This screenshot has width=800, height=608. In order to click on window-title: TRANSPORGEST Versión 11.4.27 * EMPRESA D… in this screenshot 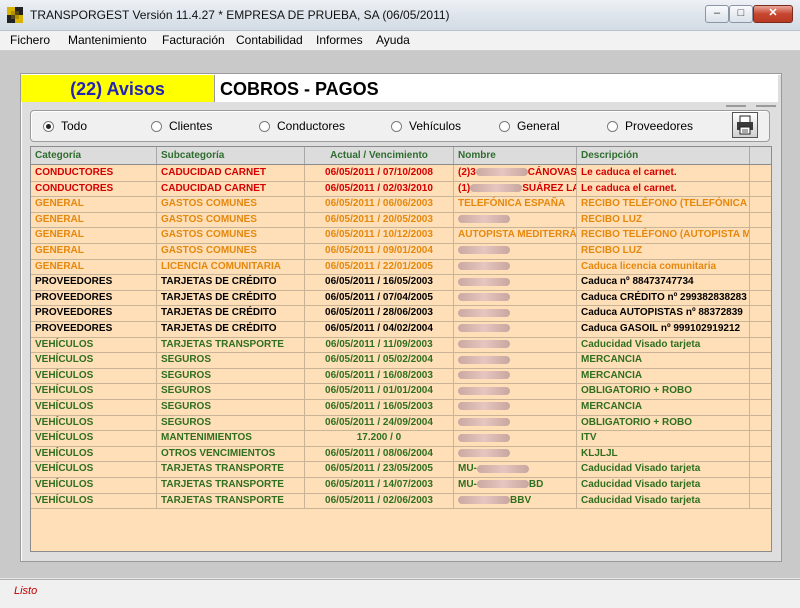, I will do `click(240, 15)`.